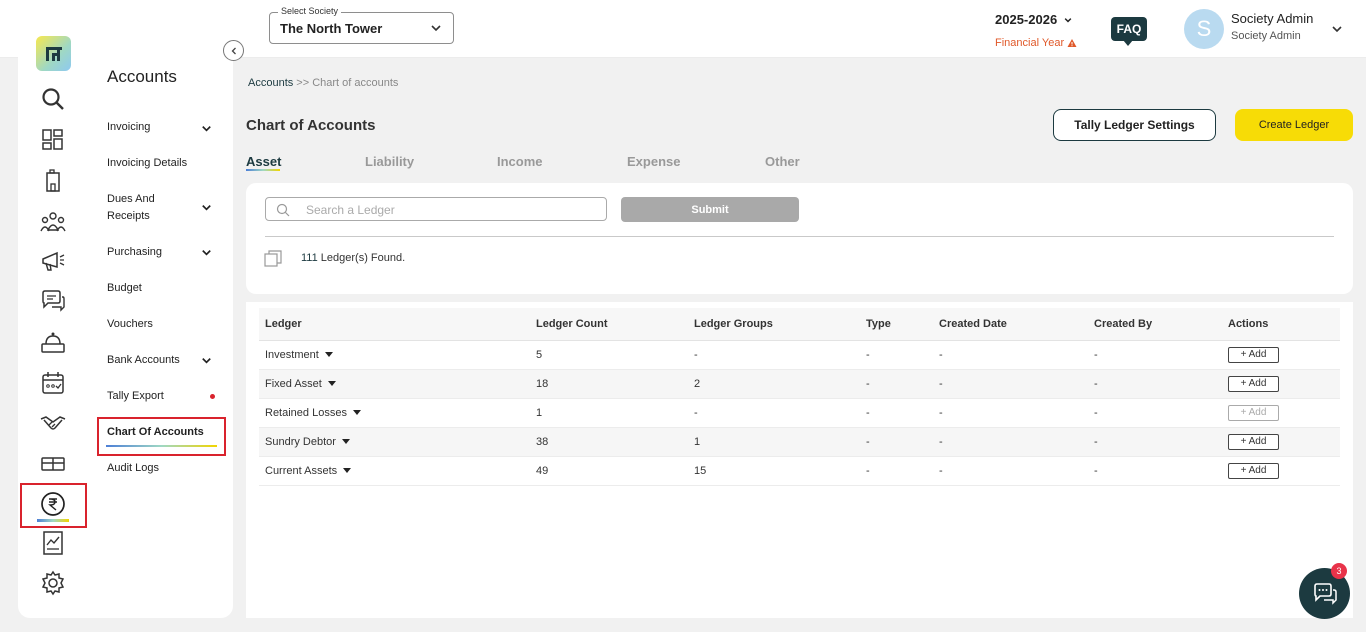  I want to click on ledger-cell: Current Assets, so click(394, 471).